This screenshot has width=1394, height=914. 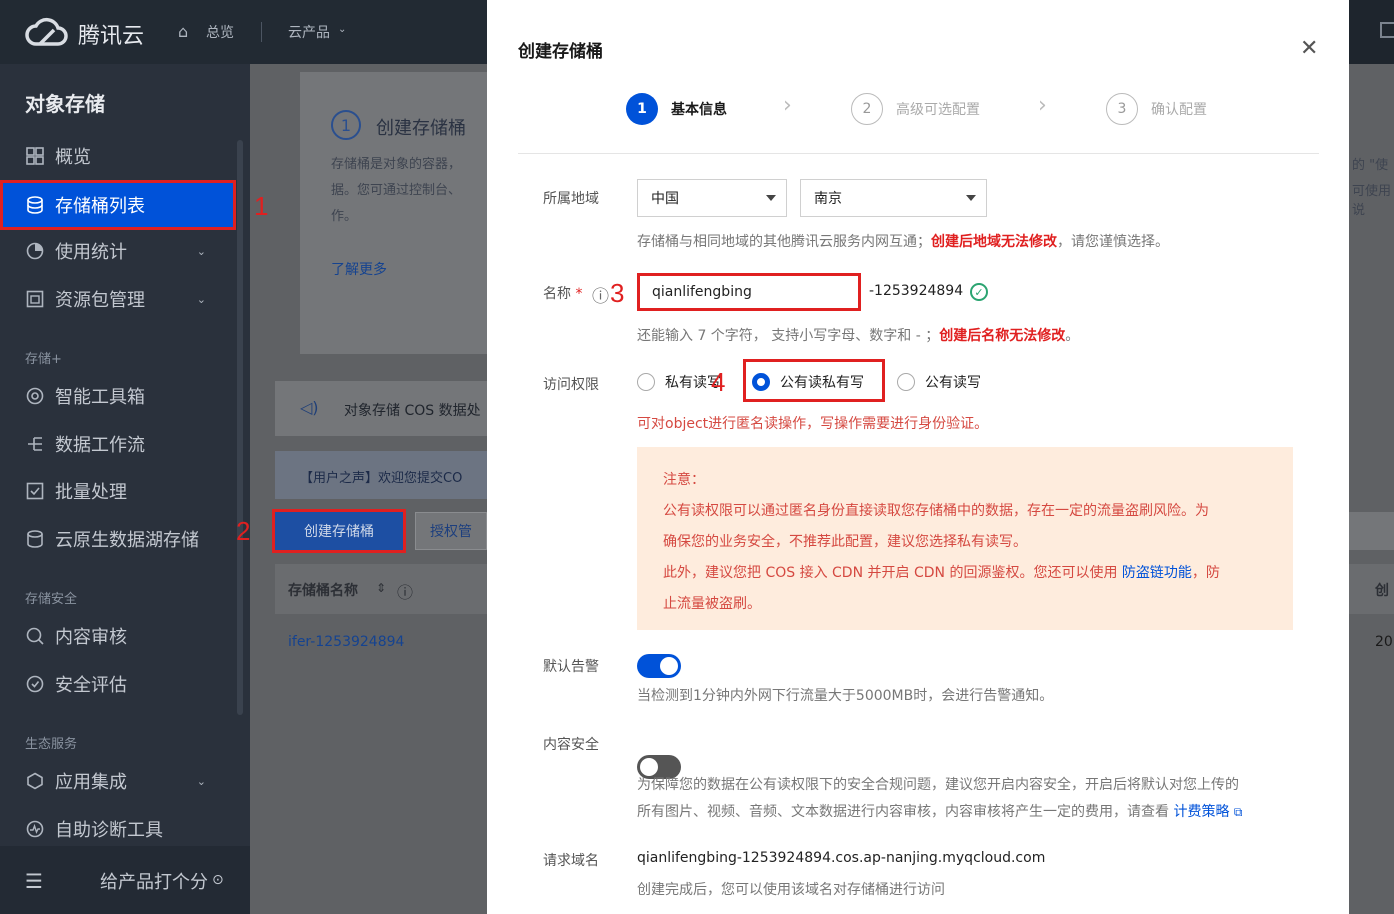 What do you see at coordinates (808, 382) in the screenshot?
I see `radio-public-read: 公有读私有写` at bounding box center [808, 382].